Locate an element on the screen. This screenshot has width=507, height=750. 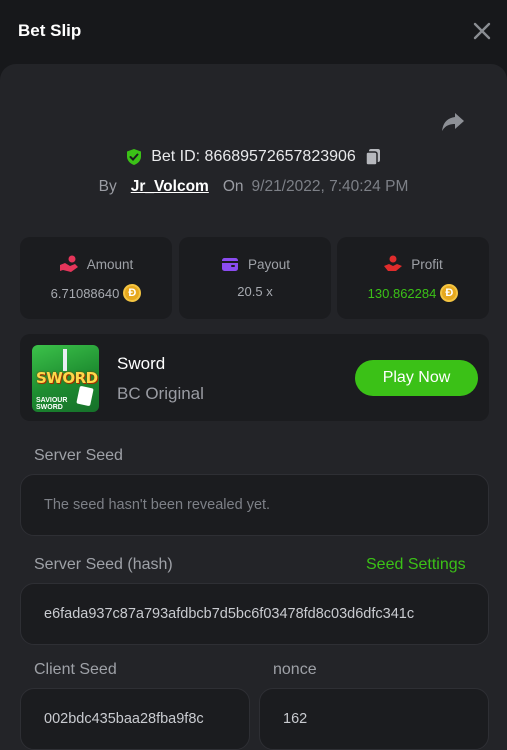
payout-value: 20.5 x is located at coordinates (255, 291).